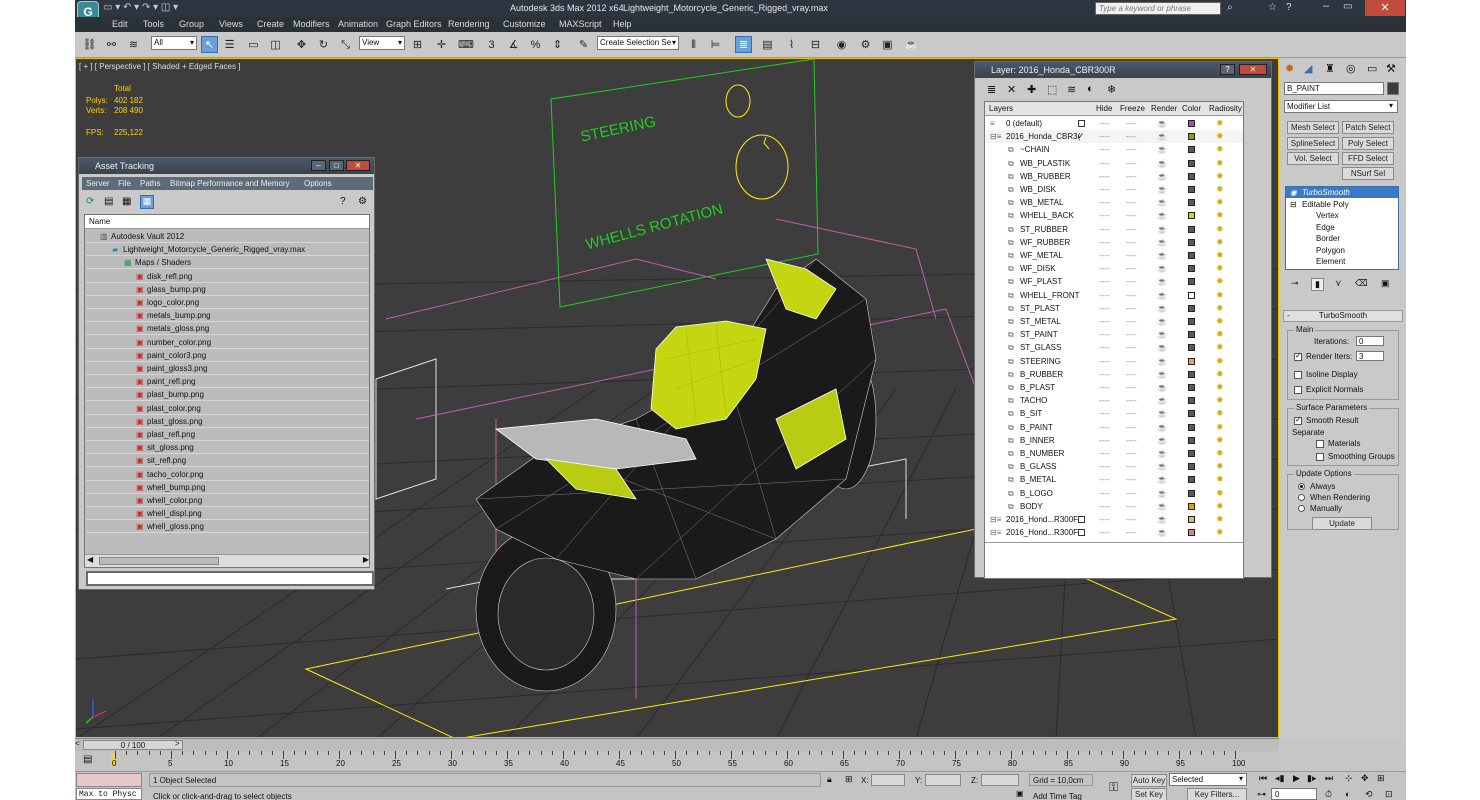 The width and height of the screenshot is (1480, 800). What do you see at coordinates (120, 24) in the screenshot?
I see `menu-edit: Edit` at bounding box center [120, 24].